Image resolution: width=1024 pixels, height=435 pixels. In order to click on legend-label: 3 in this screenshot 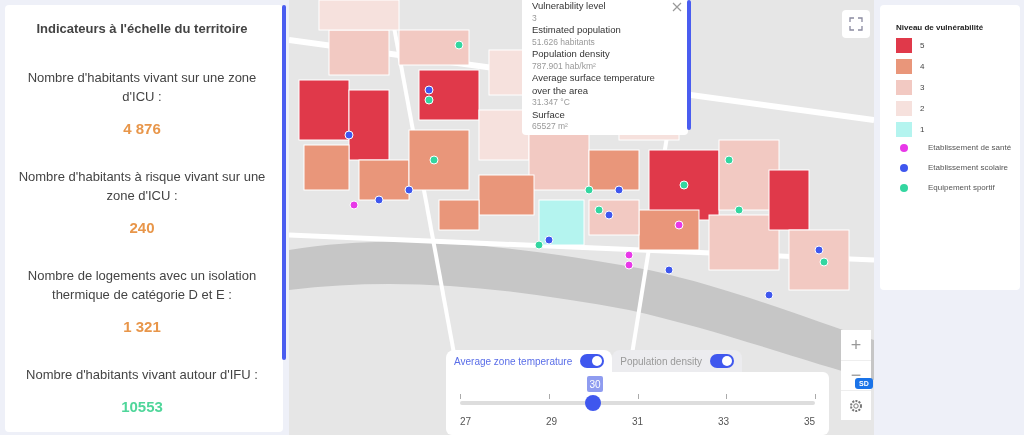, I will do `click(922, 87)`.